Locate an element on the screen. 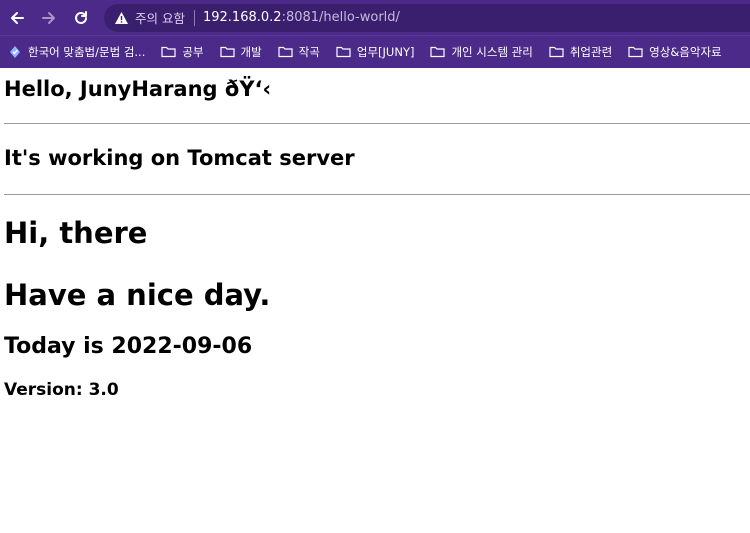  greeting-heading: Hello, JunyHarang ðŸ‘‹ is located at coordinates (138, 89).